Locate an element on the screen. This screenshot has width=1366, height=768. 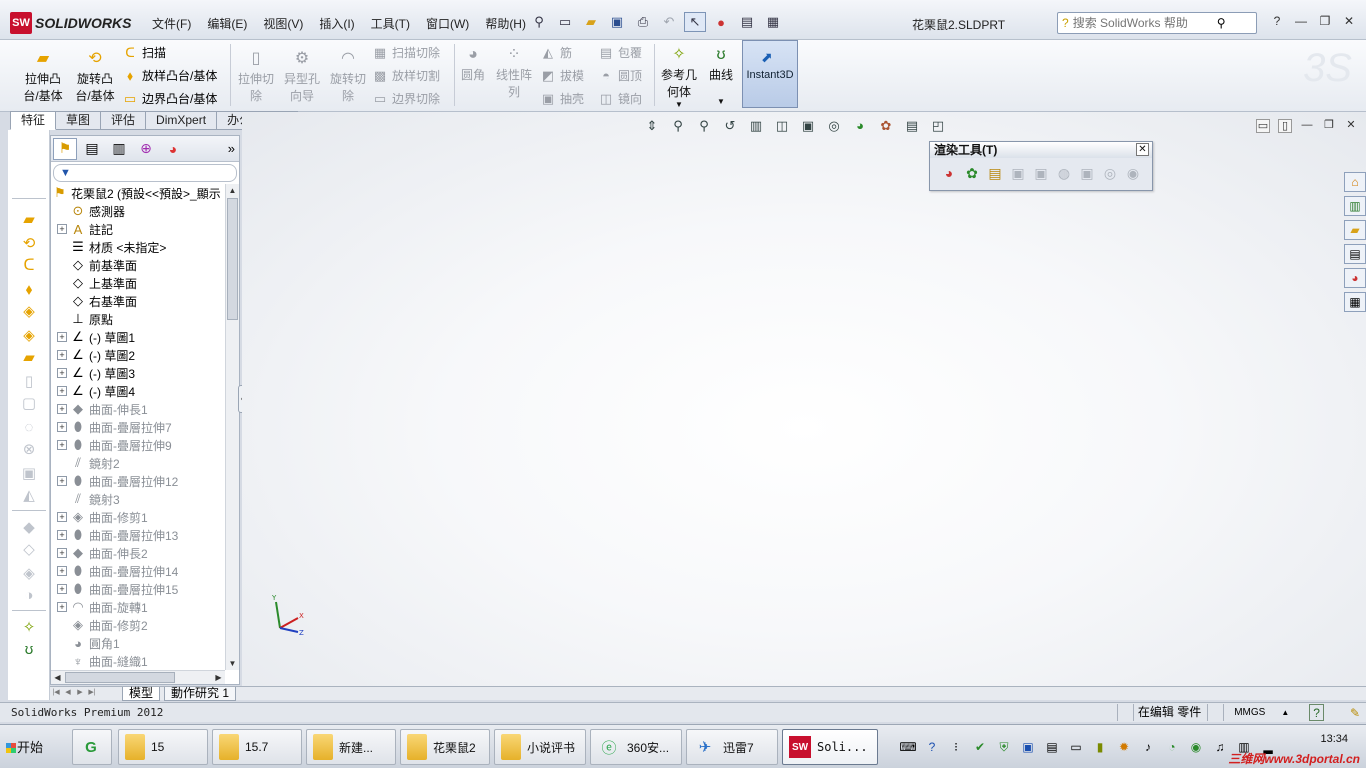
tree-node: ⫽ 鏡射3 is located at coordinates (138, 499).